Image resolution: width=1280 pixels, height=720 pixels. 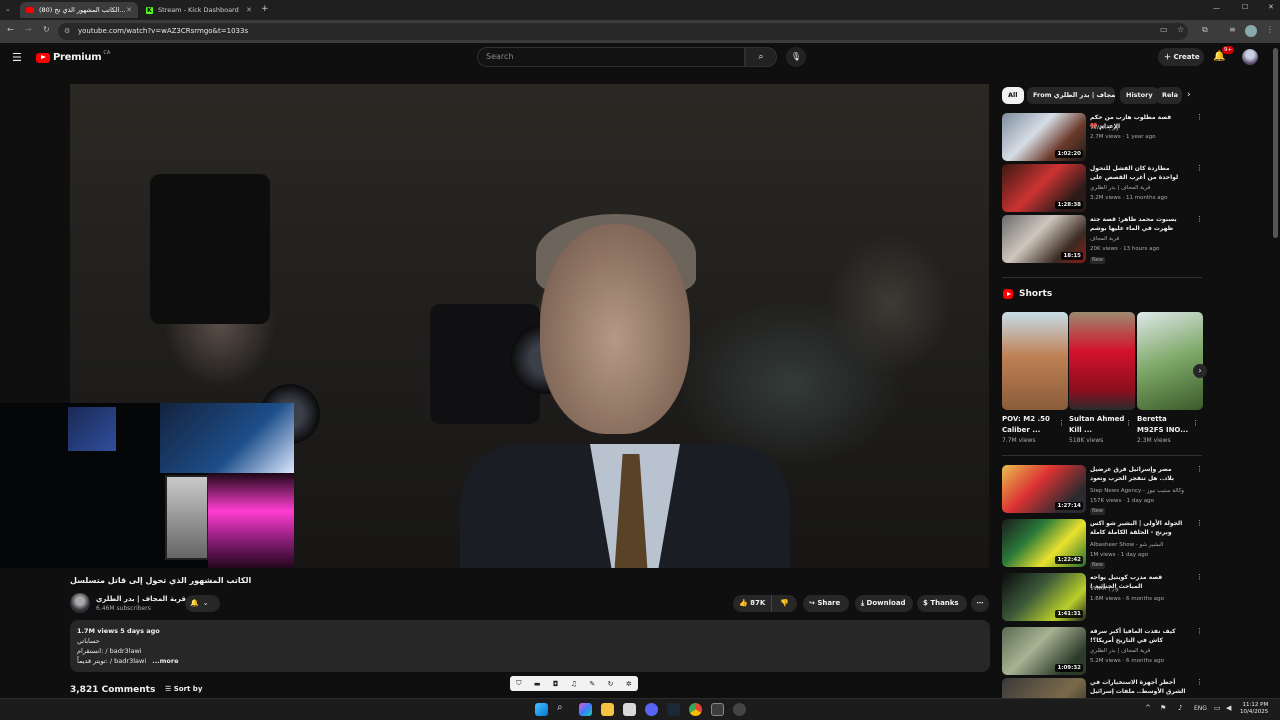 I want to click on new-tab-icon: +, so click(x=265, y=9).